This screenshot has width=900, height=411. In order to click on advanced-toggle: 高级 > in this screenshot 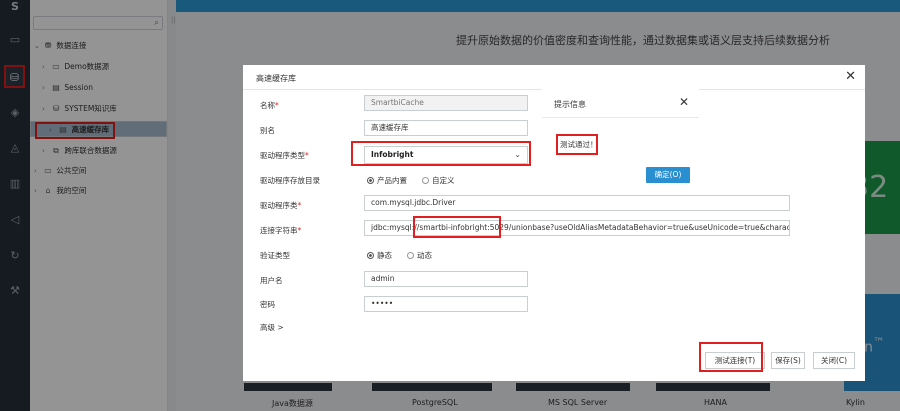, I will do `click(272, 327)`.